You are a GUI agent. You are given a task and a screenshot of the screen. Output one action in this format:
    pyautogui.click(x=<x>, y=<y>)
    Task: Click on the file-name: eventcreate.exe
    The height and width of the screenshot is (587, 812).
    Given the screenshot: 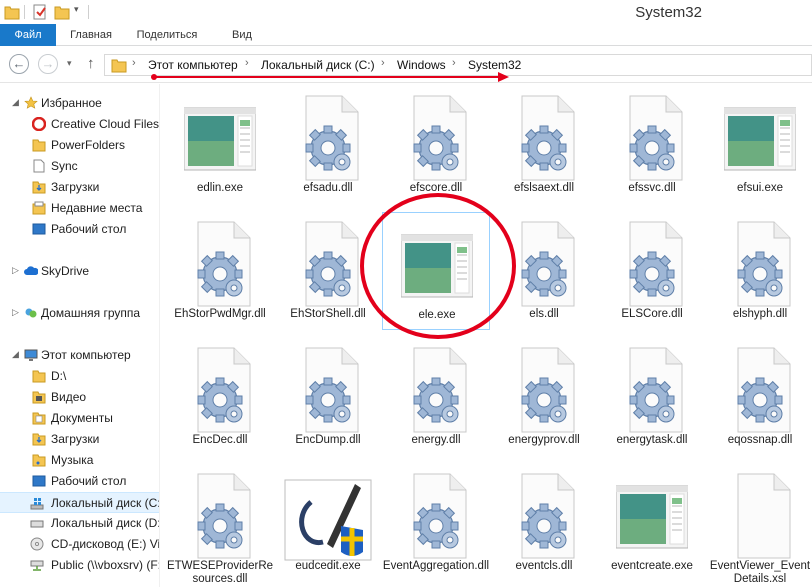 What is the action you would take?
    pyautogui.click(x=652, y=566)
    